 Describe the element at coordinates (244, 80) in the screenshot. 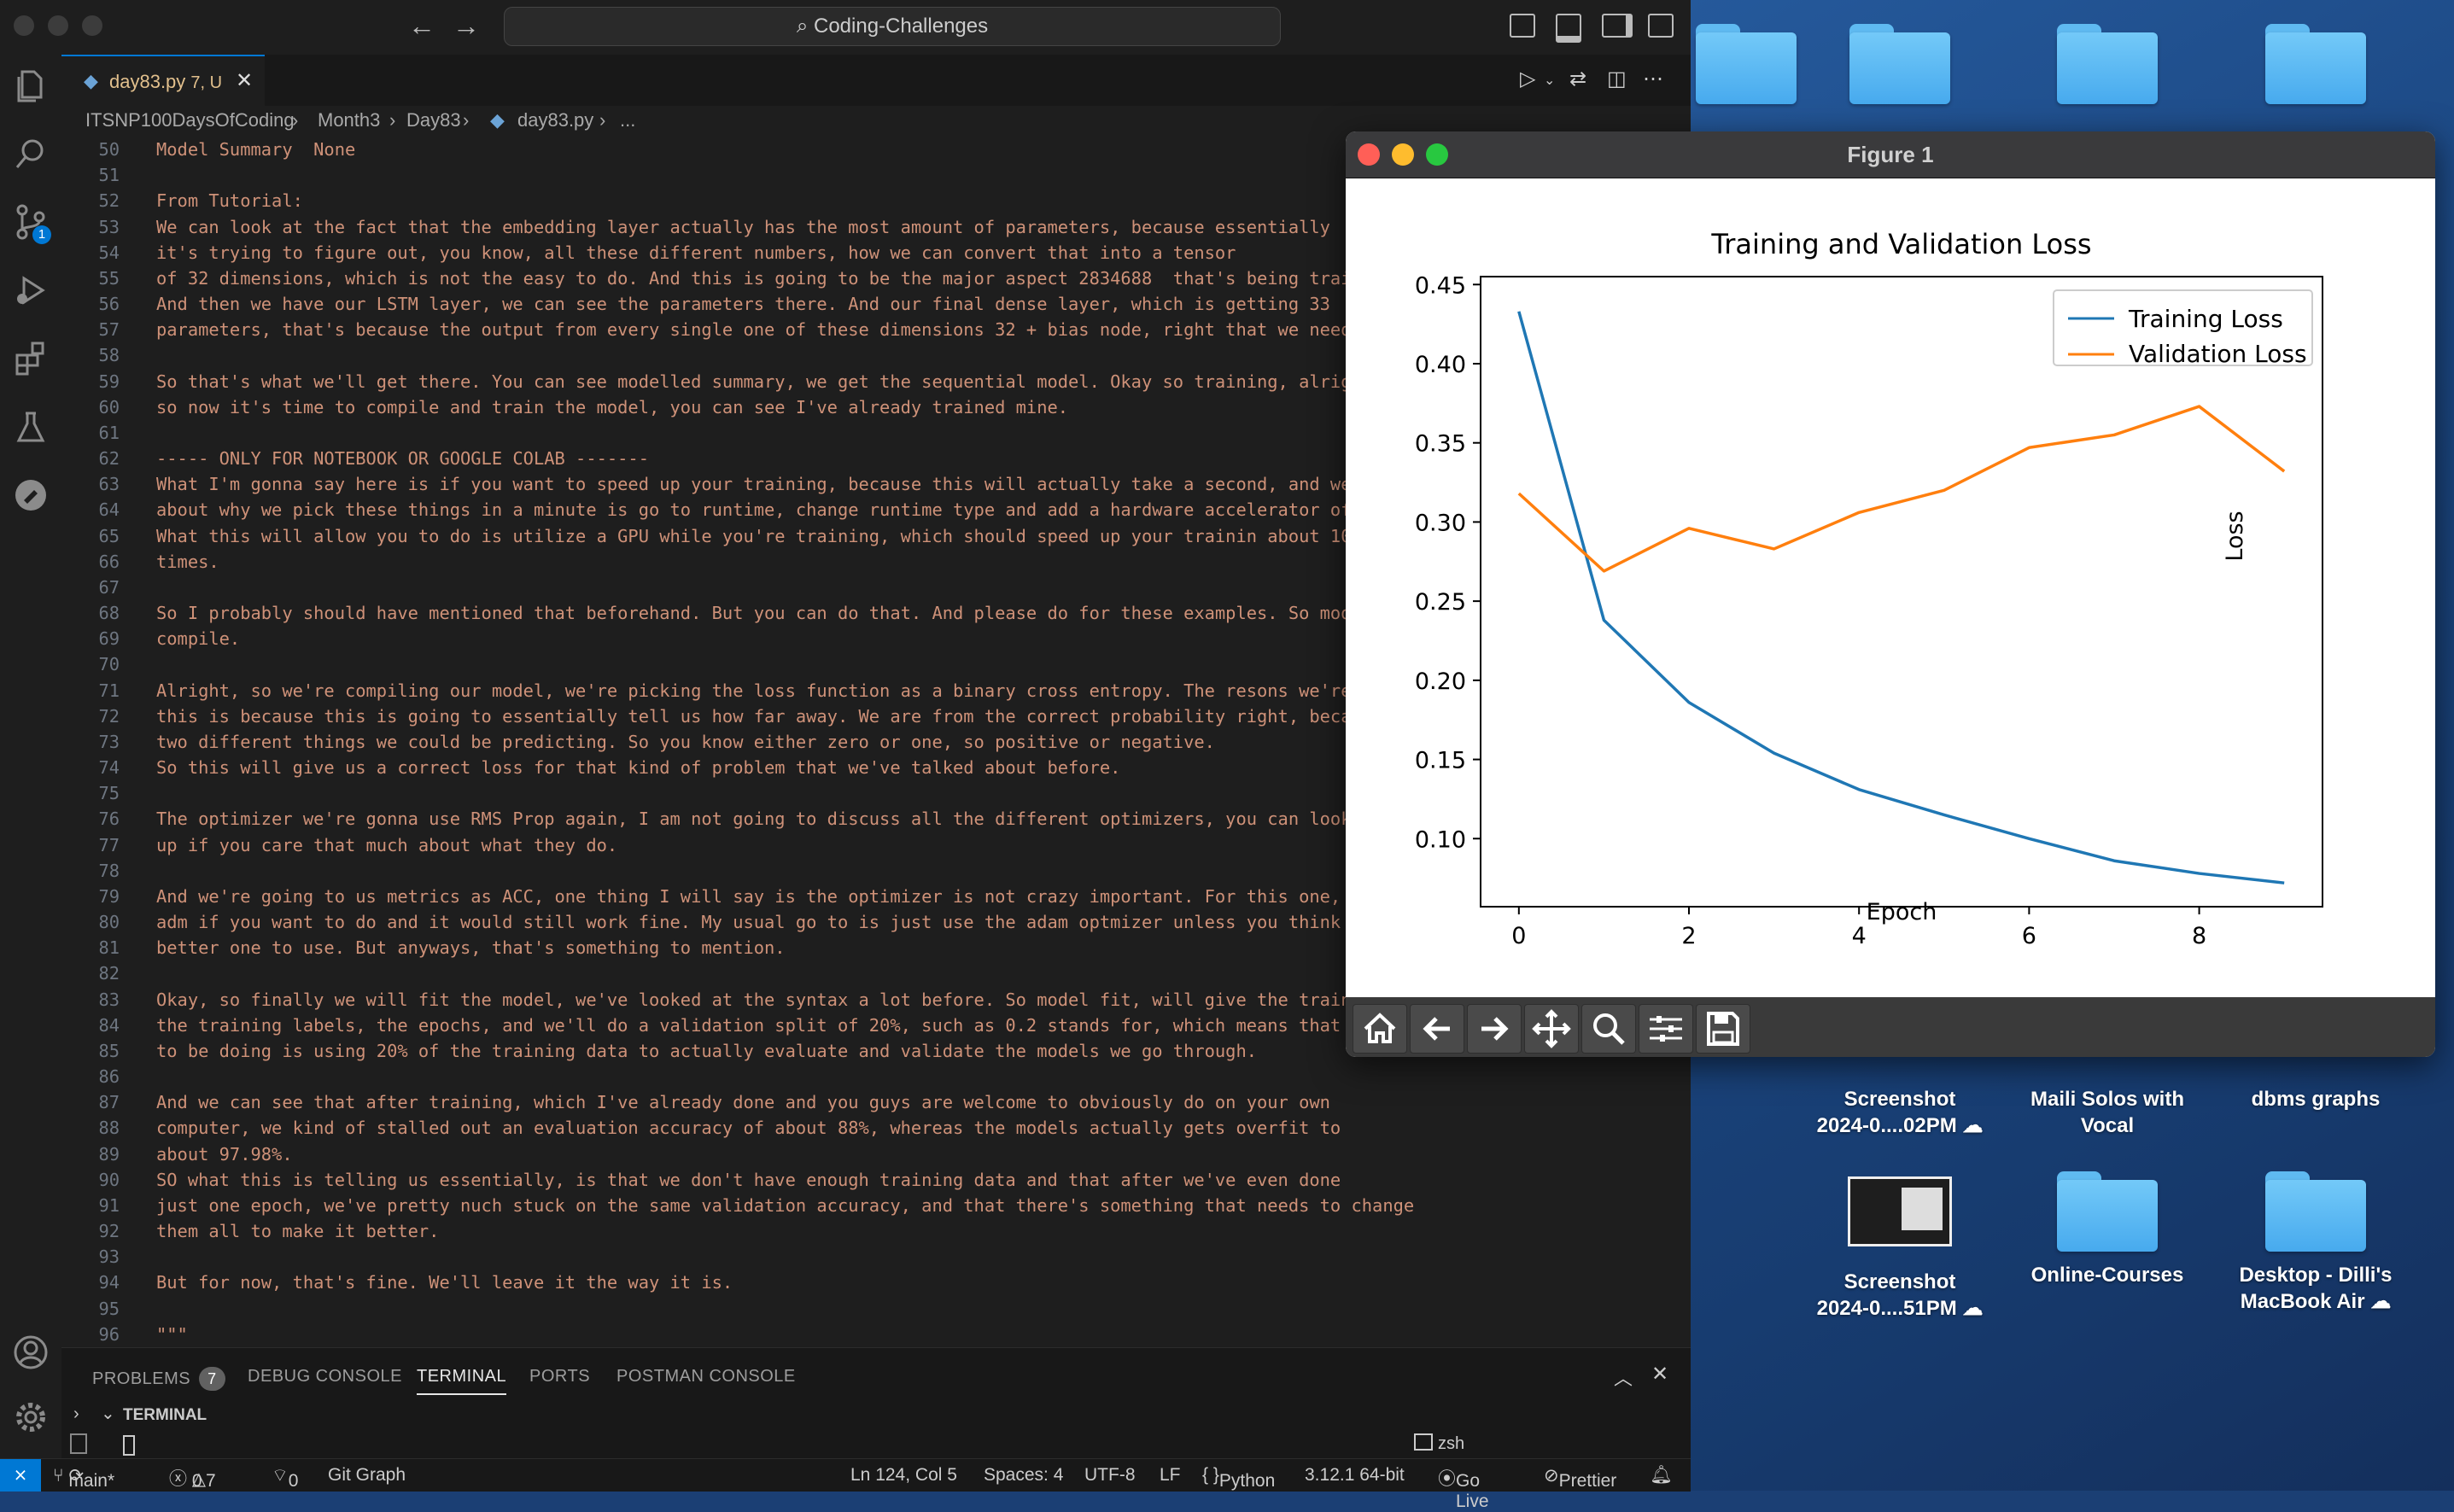

I see `close-tab-icon: ✕` at that location.